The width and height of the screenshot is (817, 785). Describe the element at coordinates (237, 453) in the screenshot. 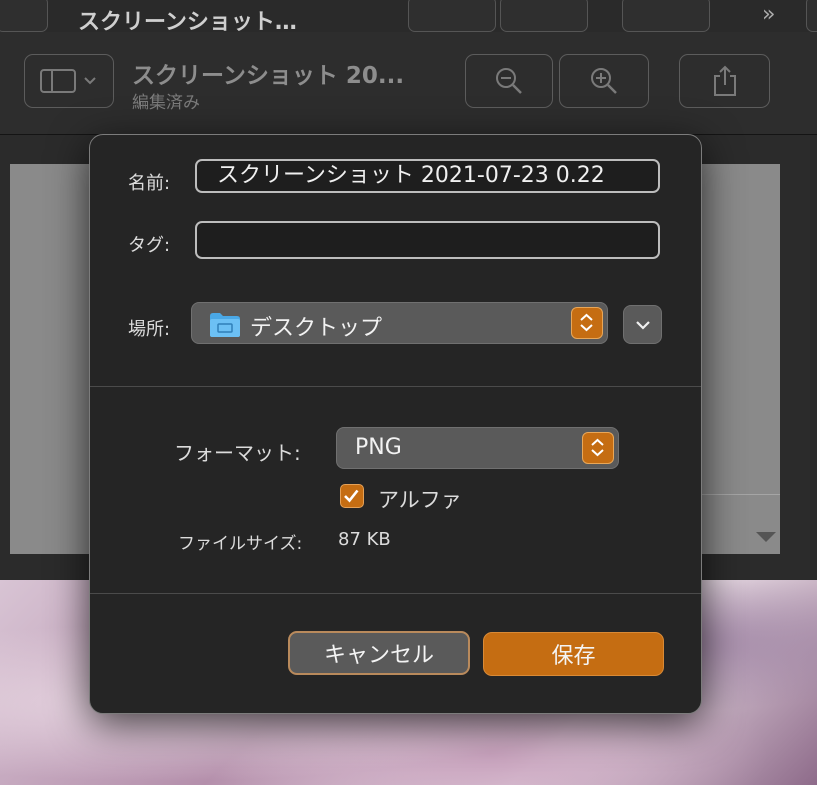

I see `format-label: フォーマット:` at that location.